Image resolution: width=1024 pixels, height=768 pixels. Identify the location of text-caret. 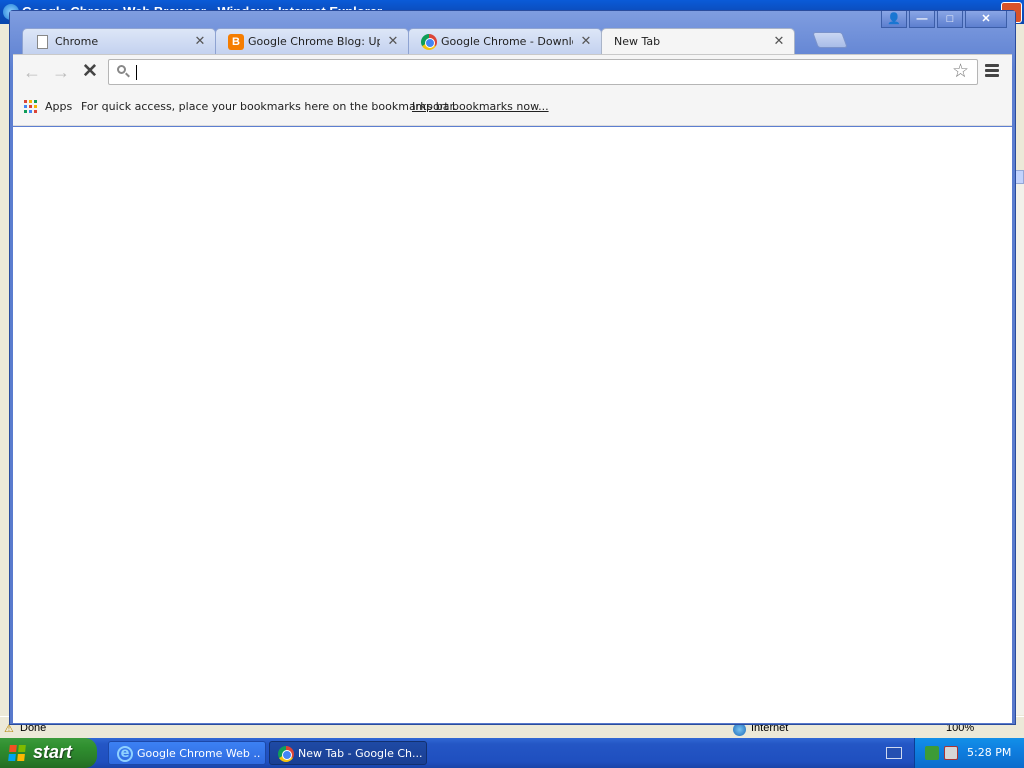
(136, 72).